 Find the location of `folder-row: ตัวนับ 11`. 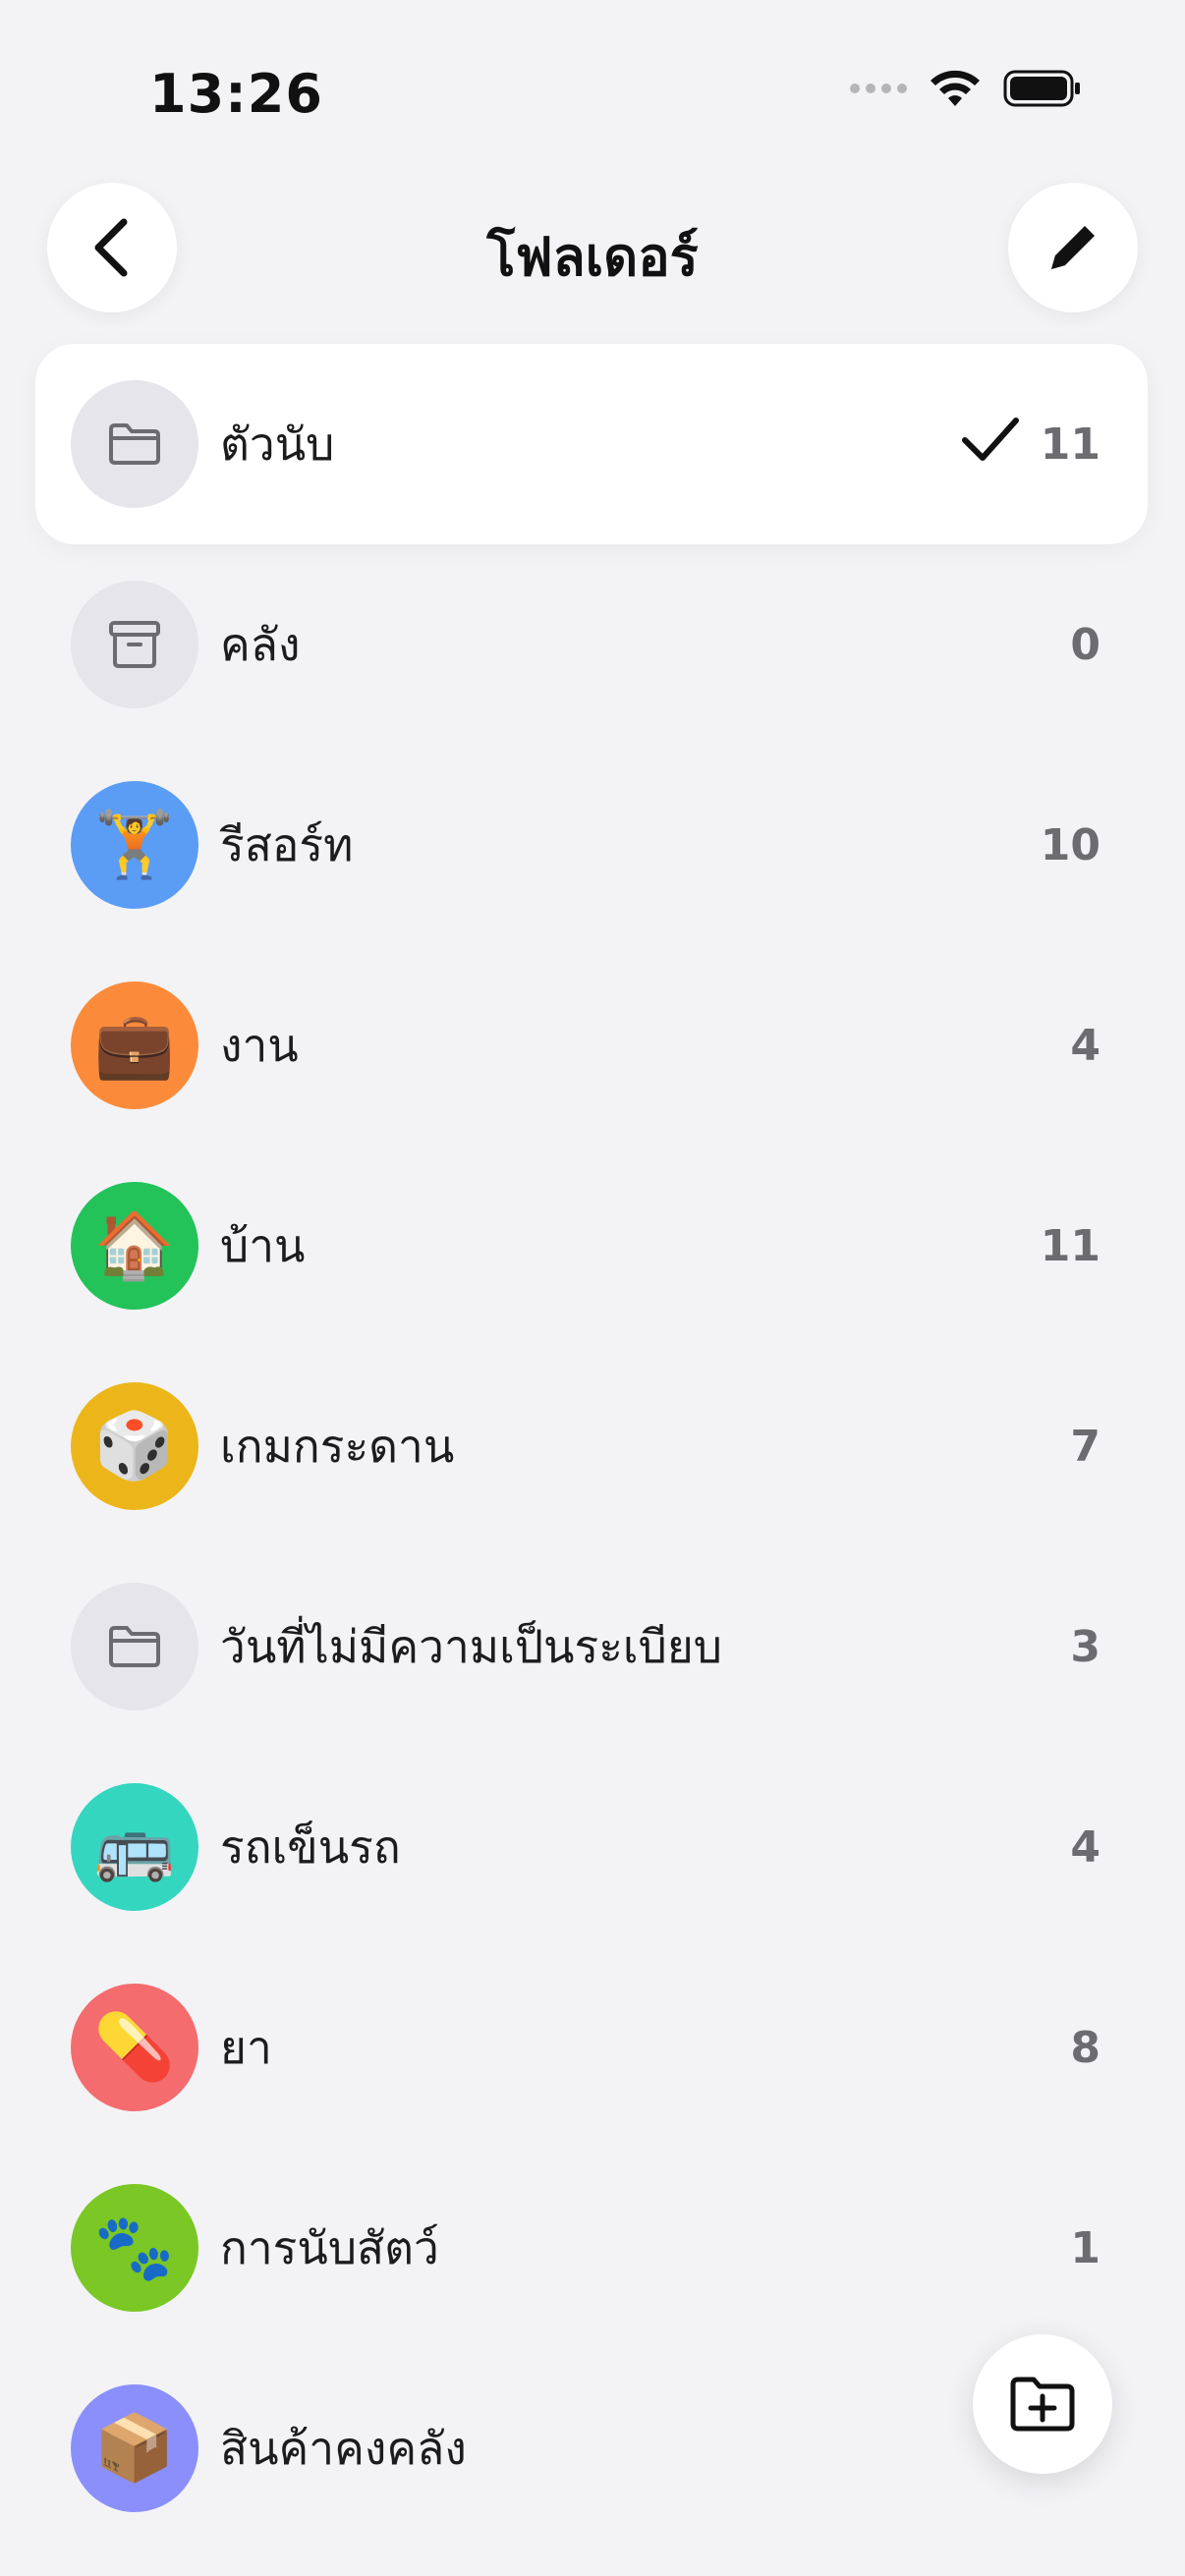

folder-row: ตัวนับ 11 is located at coordinates (592, 444).